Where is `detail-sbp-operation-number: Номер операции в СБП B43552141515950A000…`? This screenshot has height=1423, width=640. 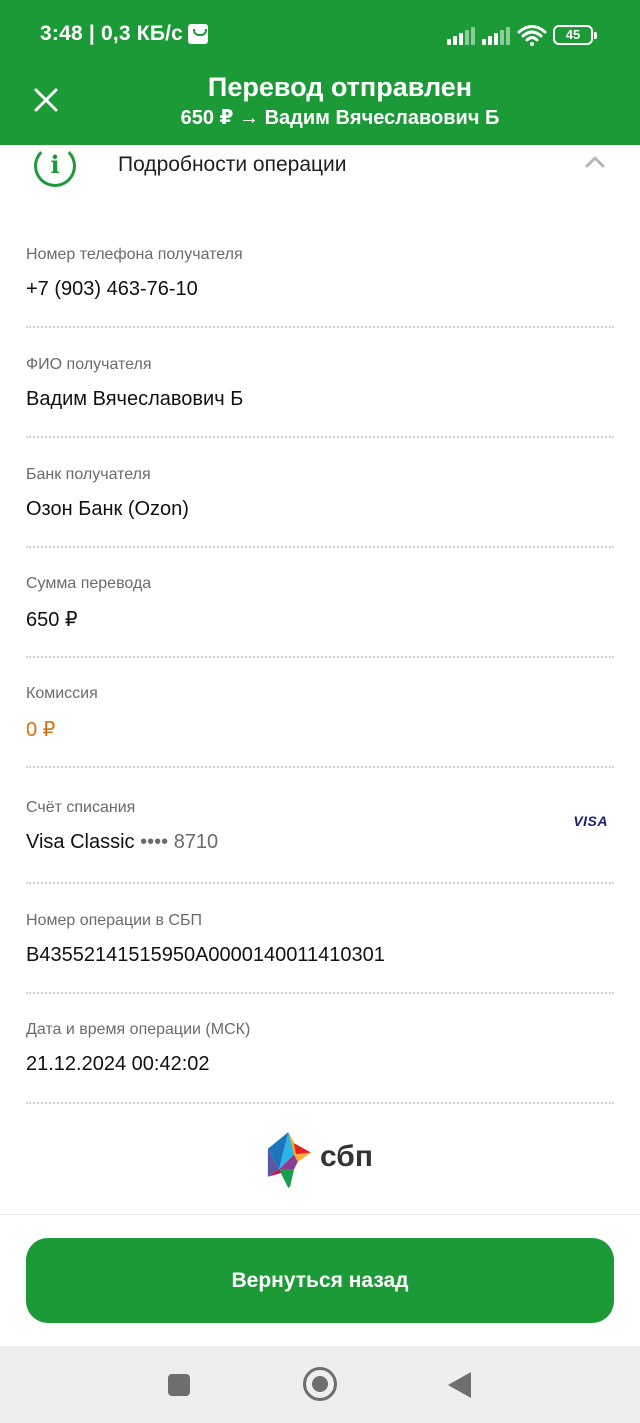
detail-sbp-operation-number: Номер операции в СБП B43552141515950A000… is located at coordinates (320, 939).